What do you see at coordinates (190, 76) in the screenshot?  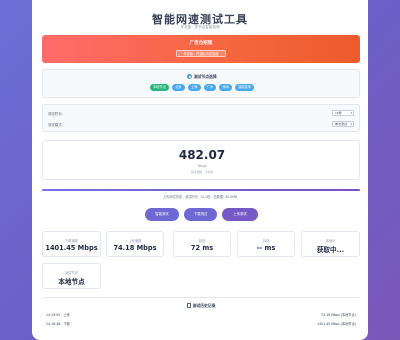 I see `location-icon` at bounding box center [190, 76].